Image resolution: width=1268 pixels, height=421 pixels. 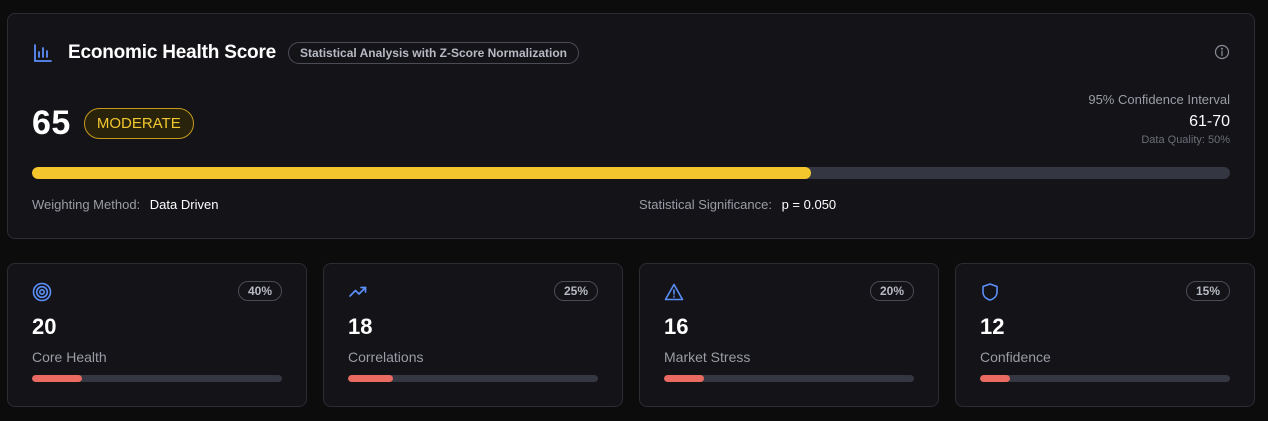 I want to click on confidence-interval-label: 95% Confidence Interval, so click(x=1159, y=99).